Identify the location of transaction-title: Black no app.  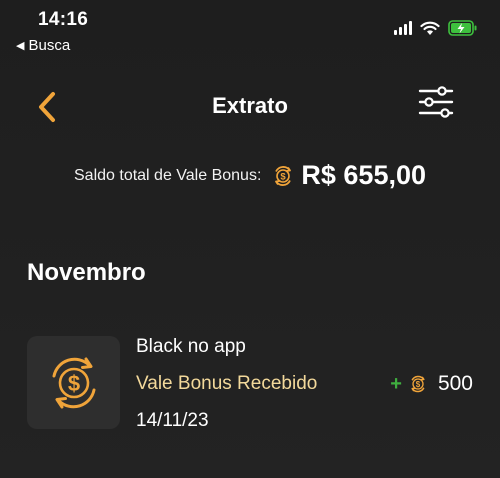
(191, 346).